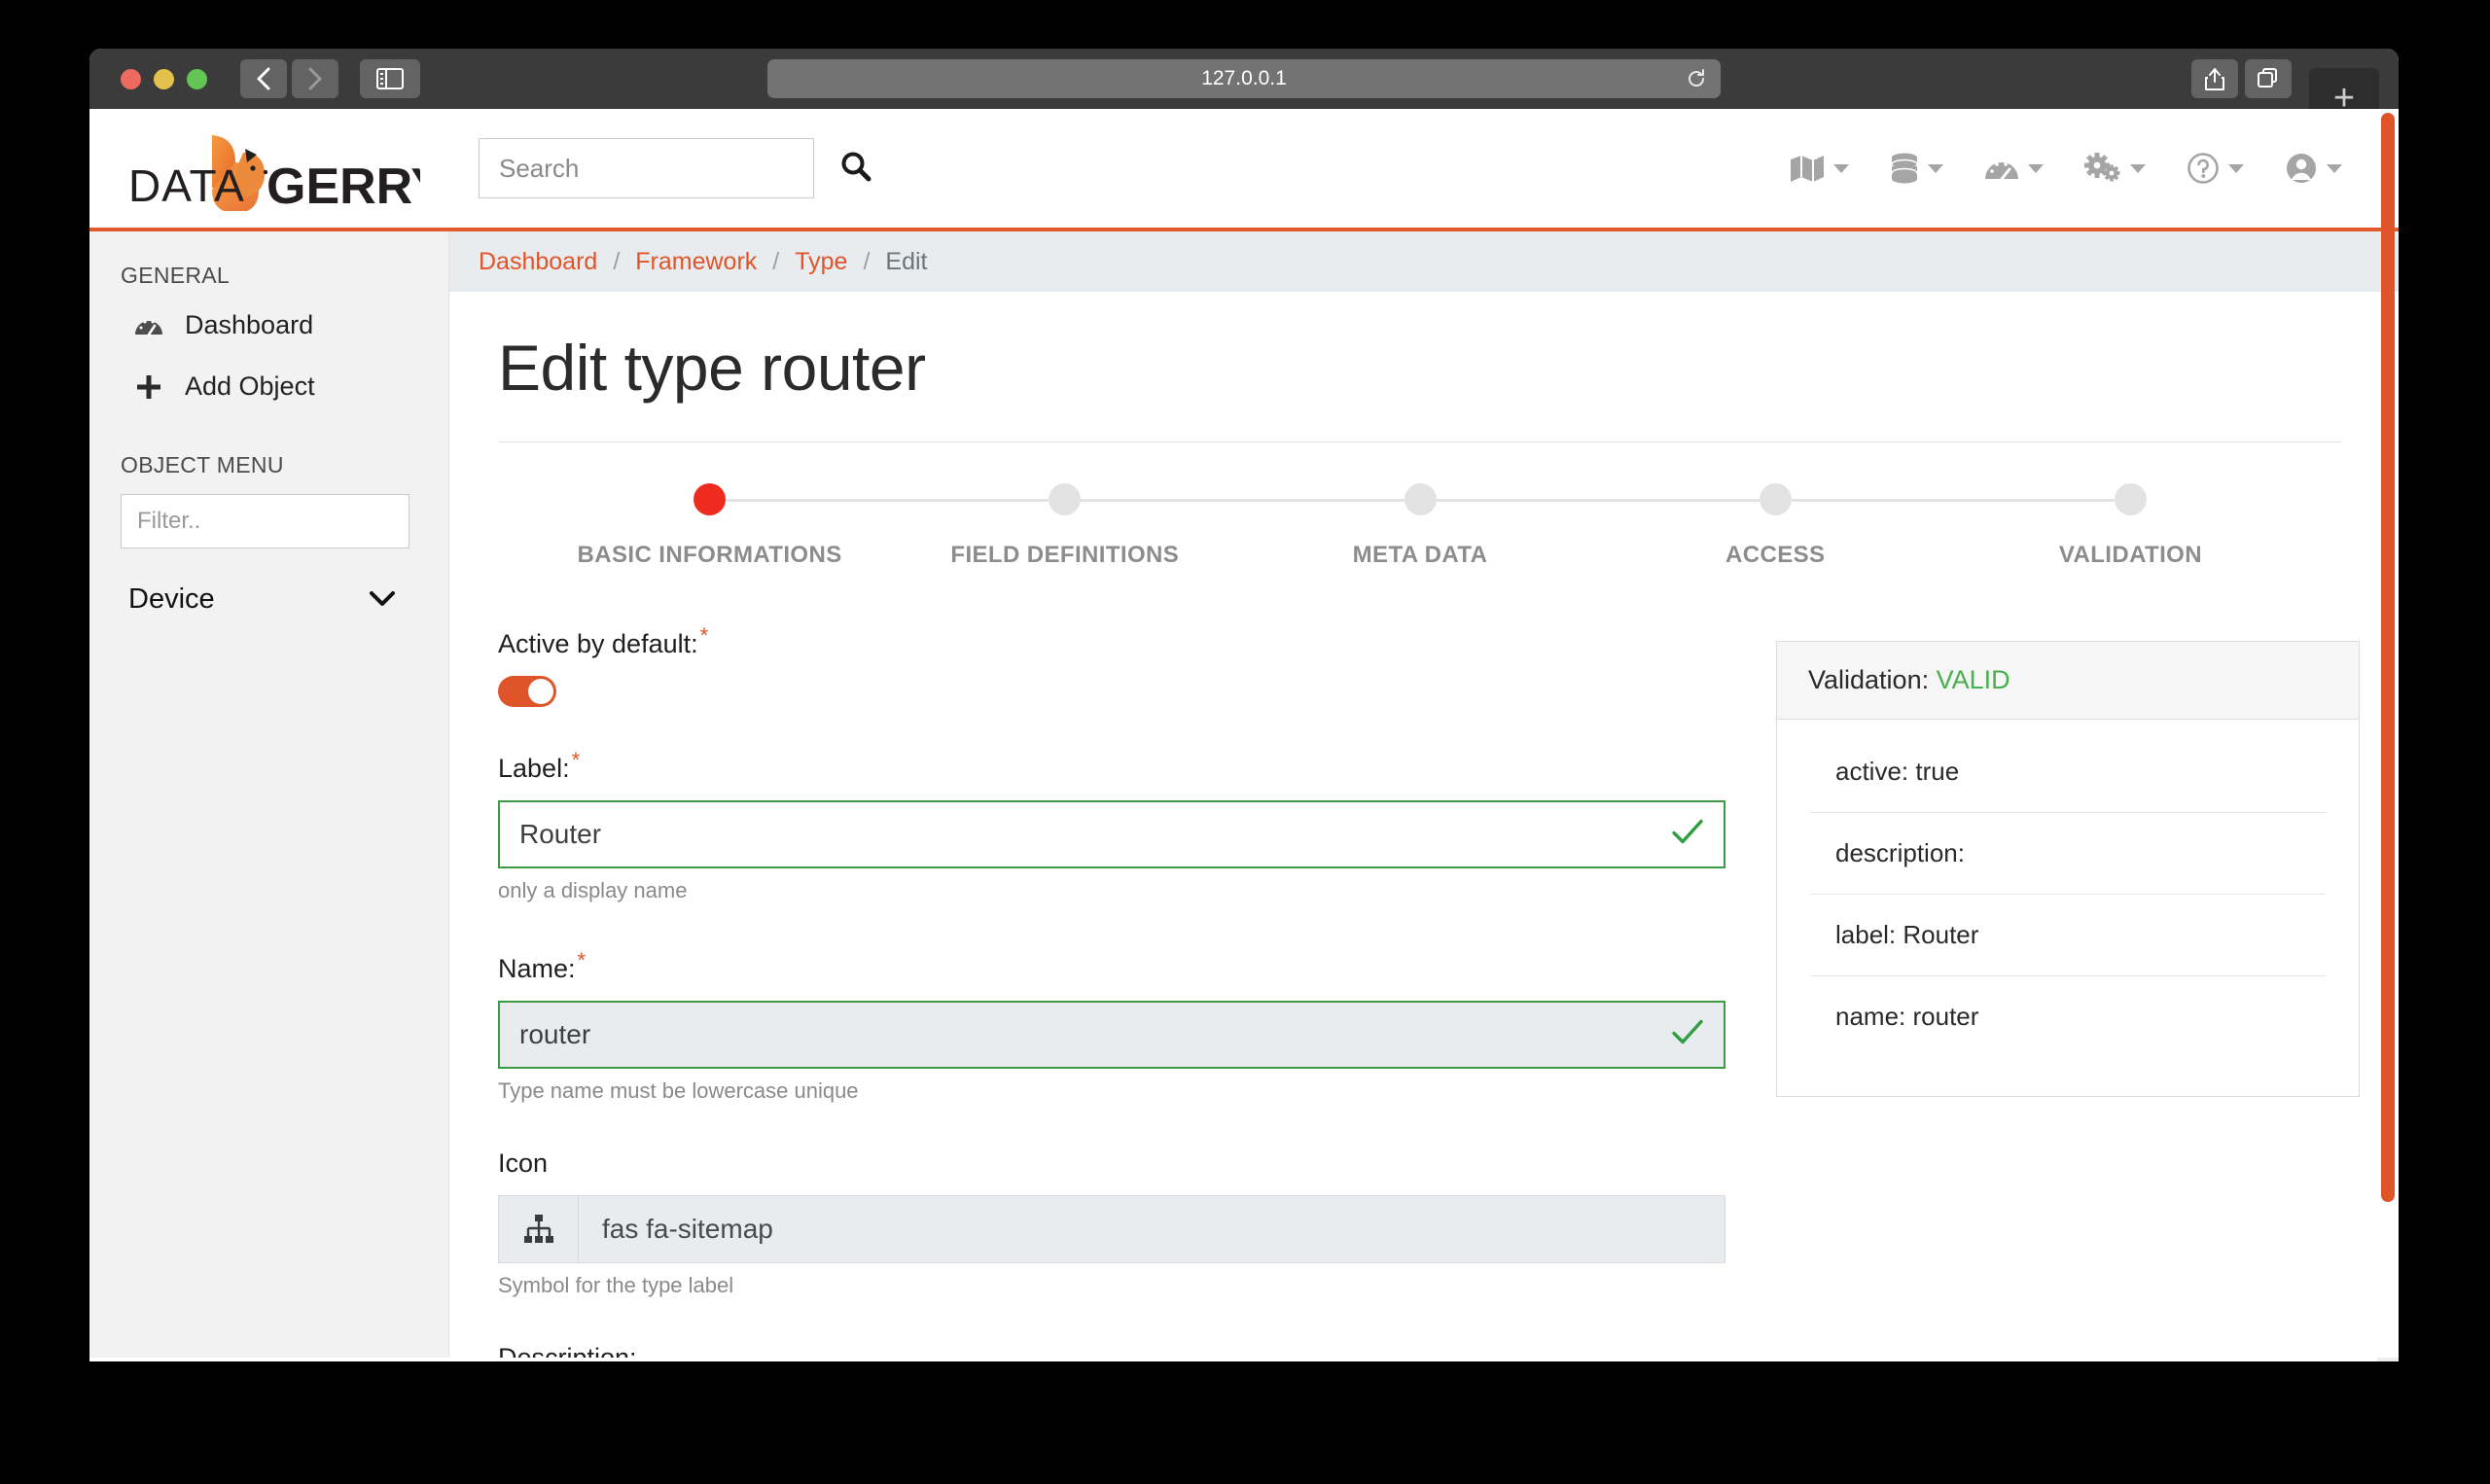 Image resolution: width=2490 pixels, height=1484 pixels. I want to click on step-label: BASIC INFORMATIONS, so click(709, 555).